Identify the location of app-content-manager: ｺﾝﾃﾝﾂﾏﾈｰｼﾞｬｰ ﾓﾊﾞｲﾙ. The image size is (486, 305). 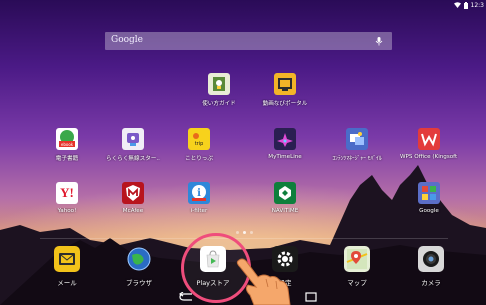
(357, 145).